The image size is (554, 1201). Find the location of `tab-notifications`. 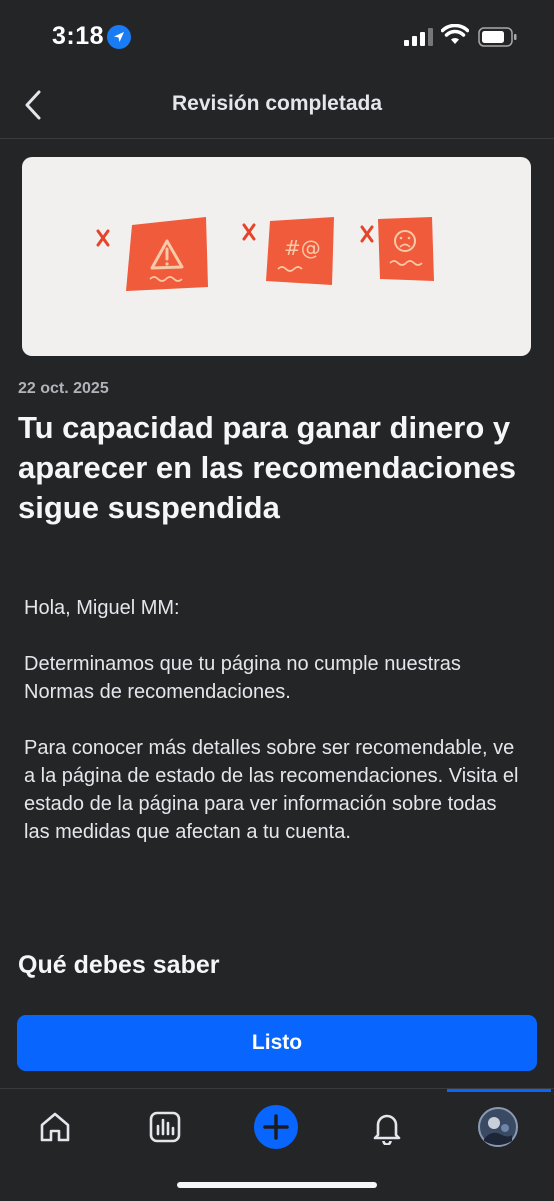

tab-notifications is located at coordinates (387, 1129).